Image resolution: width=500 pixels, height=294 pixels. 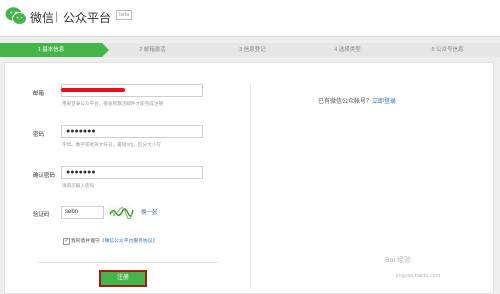 I want to click on beta-badge: beta, so click(x=124, y=15).